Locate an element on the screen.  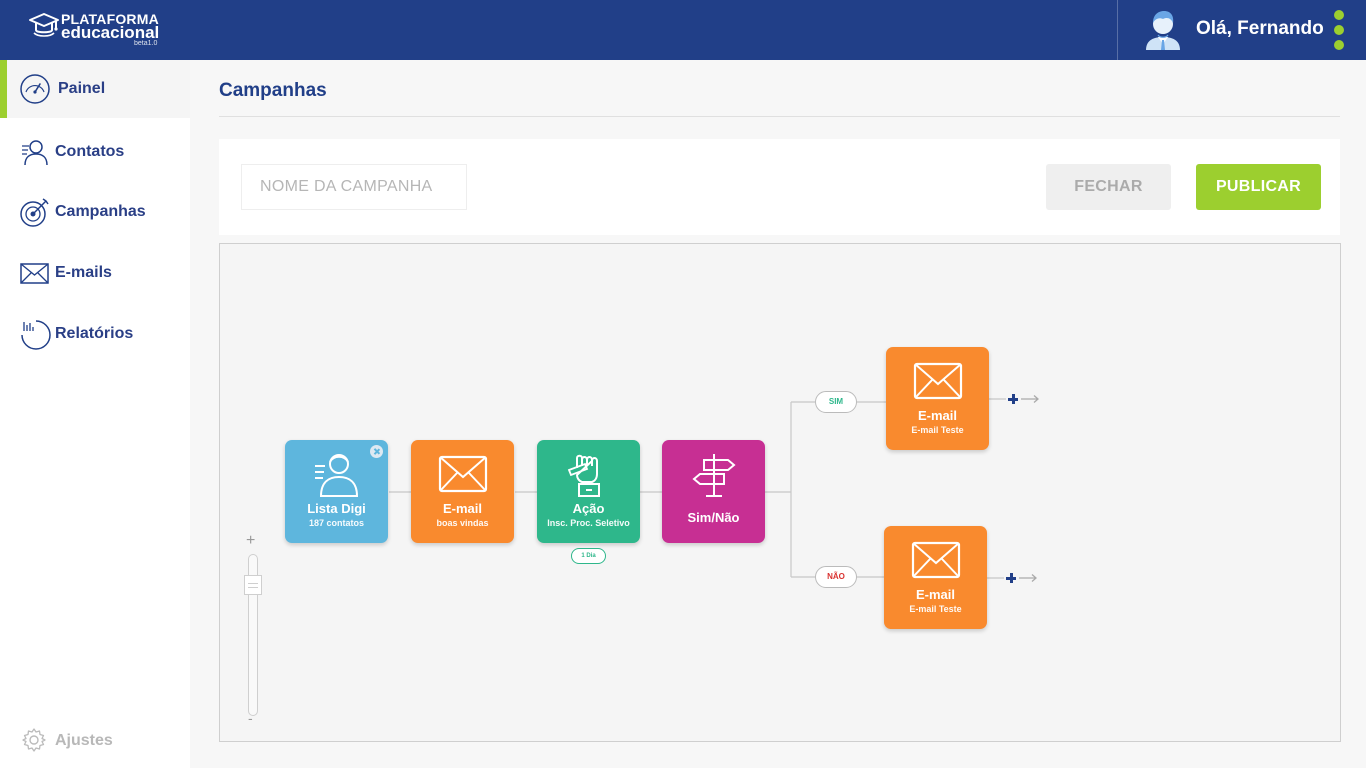
node-subtitle: Insc. Proc. Seletivo is located at coordinates (588, 523).